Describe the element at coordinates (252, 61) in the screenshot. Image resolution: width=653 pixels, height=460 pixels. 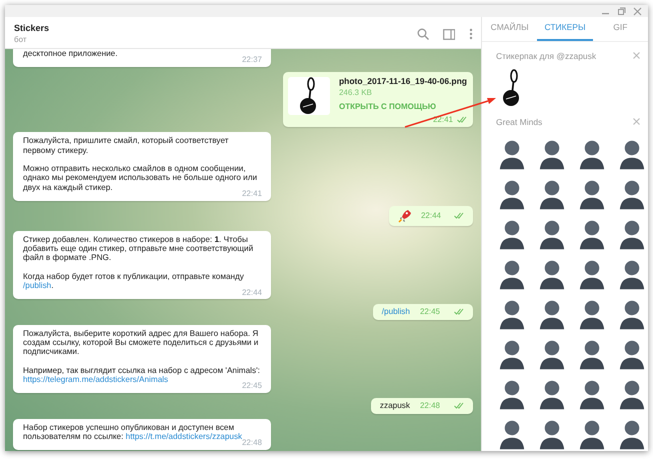
I see `message-time: 22:37` at that location.